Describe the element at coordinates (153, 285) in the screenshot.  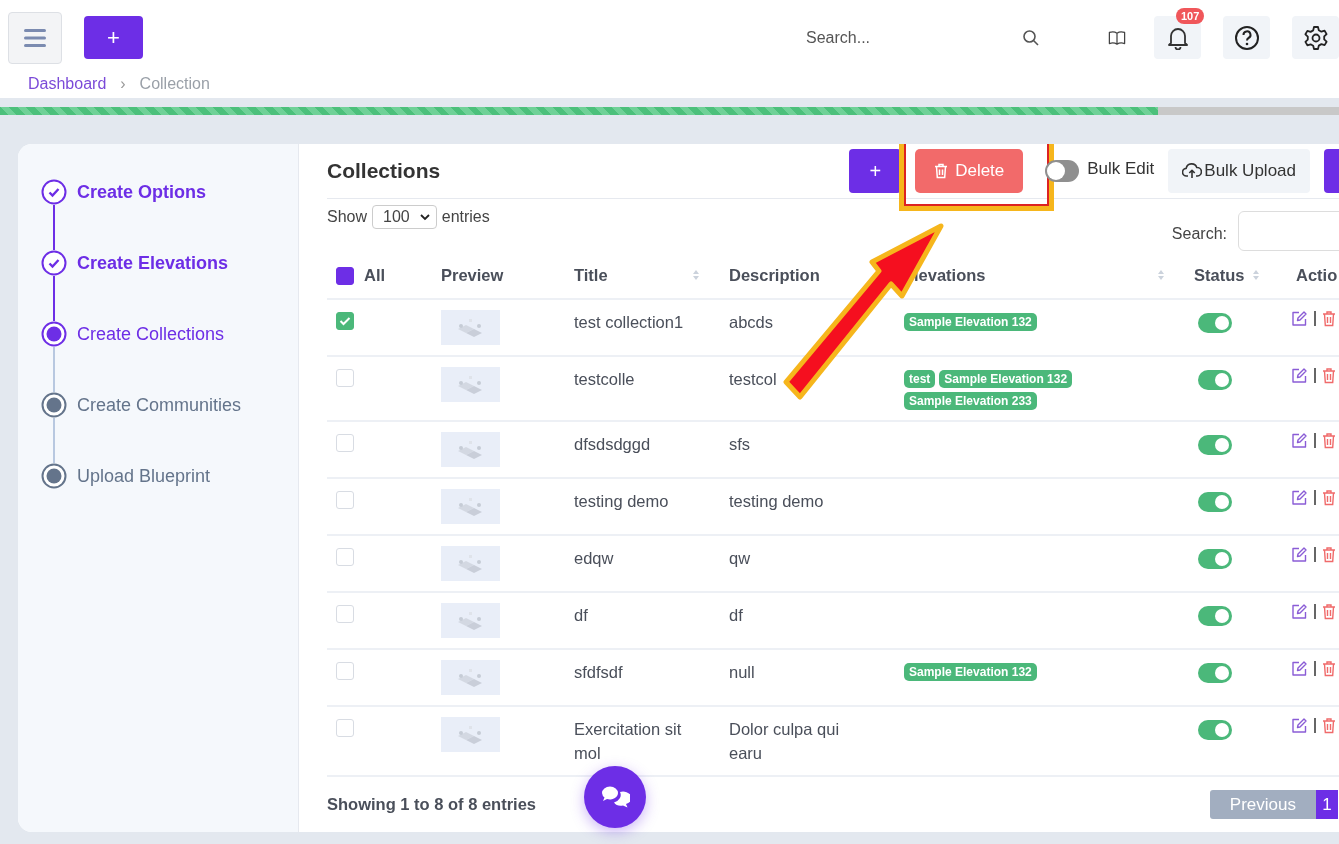
I see `step-label: Create Elevations` at that location.